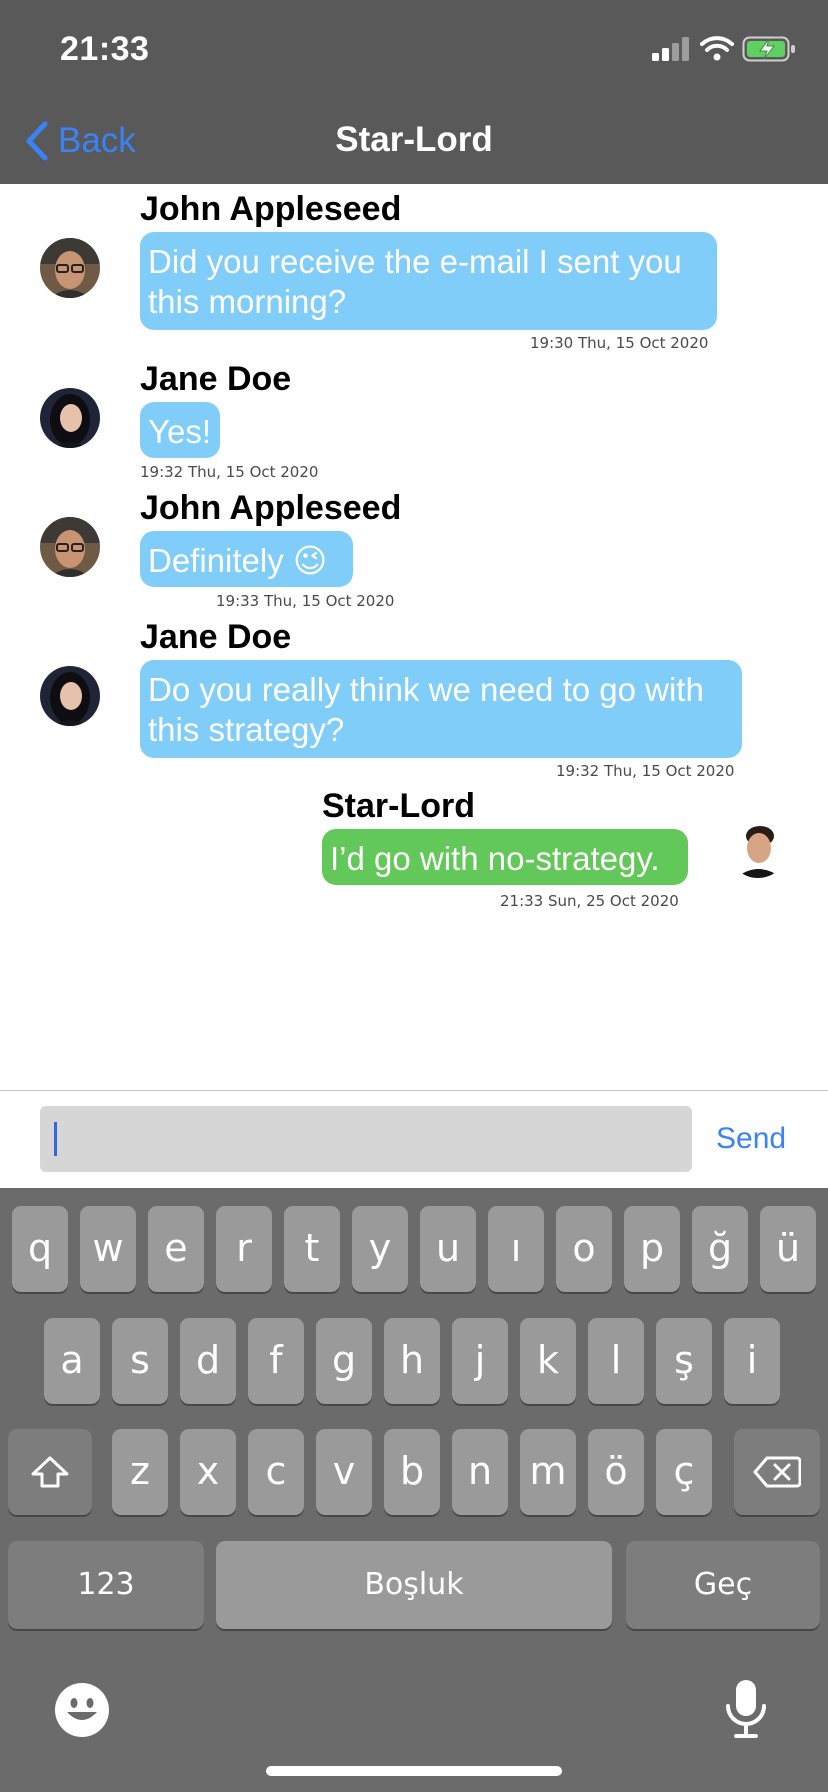  What do you see at coordinates (684, 1361) in the screenshot?
I see `key-s-cedilla: ş` at bounding box center [684, 1361].